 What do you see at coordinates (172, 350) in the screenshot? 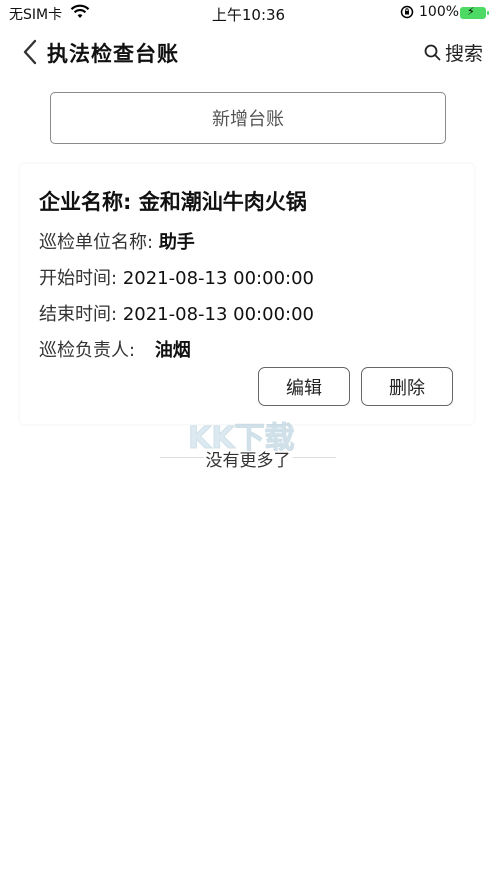
I see `owner-value: 油烟` at bounding box center [172, 350].